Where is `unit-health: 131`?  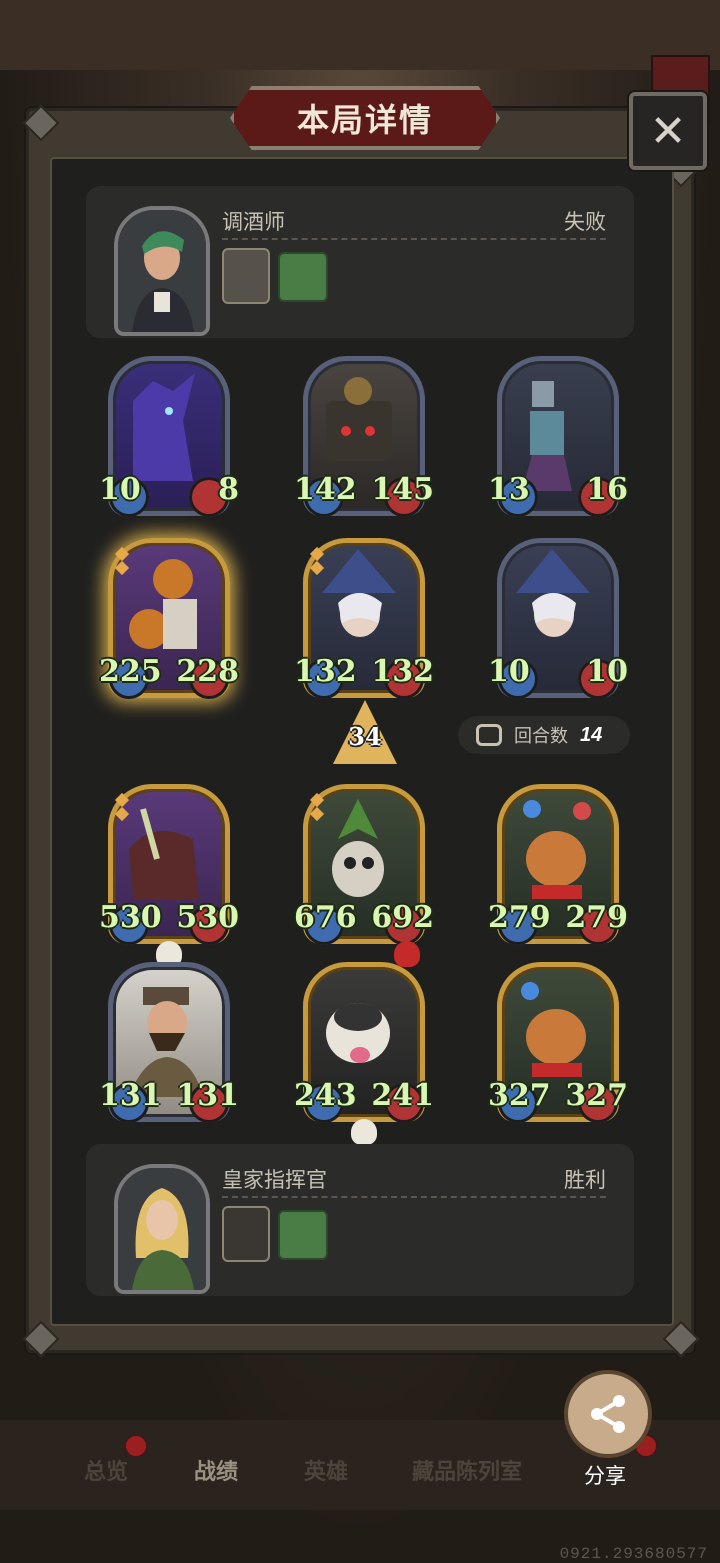
unit-health: 131 is located at coordinates (207, 1095).